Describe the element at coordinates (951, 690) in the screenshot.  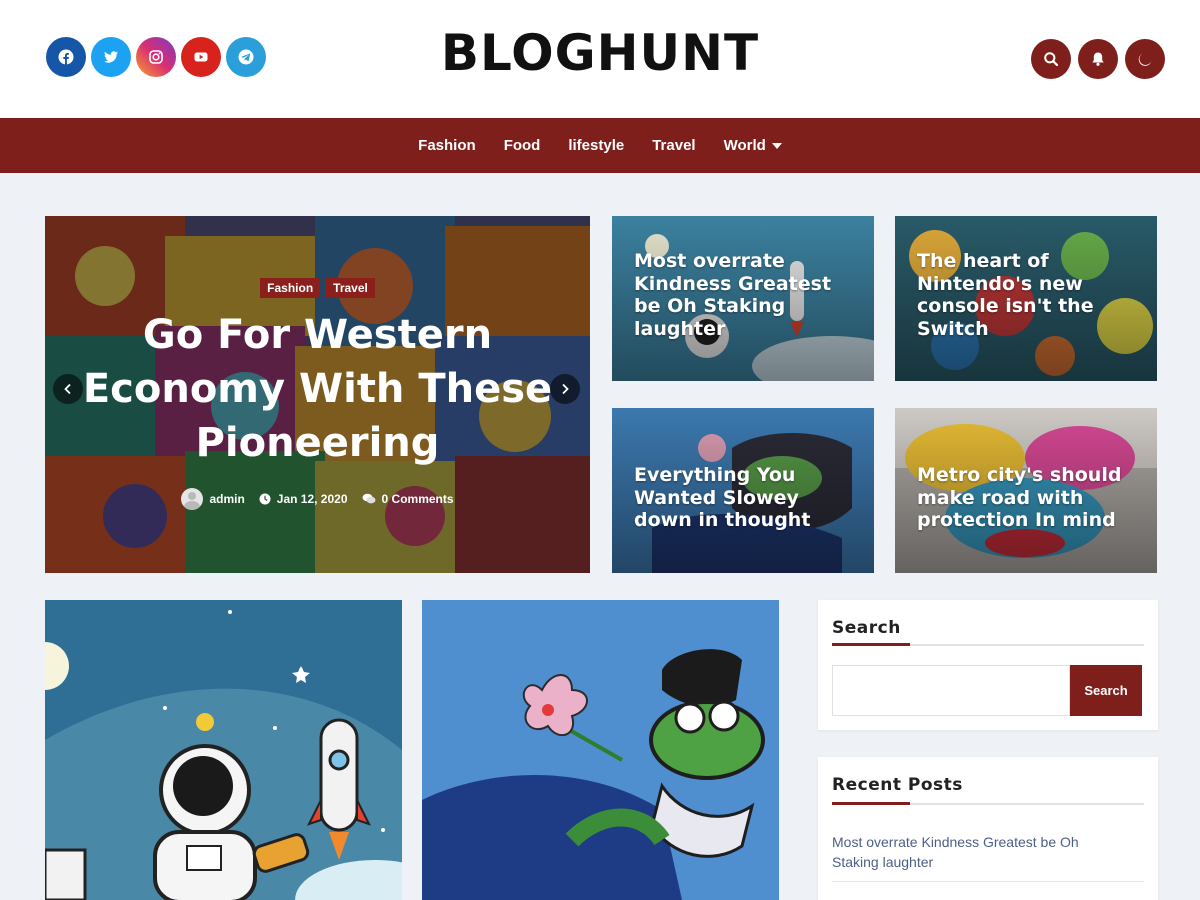
I see `search-input` at that location.